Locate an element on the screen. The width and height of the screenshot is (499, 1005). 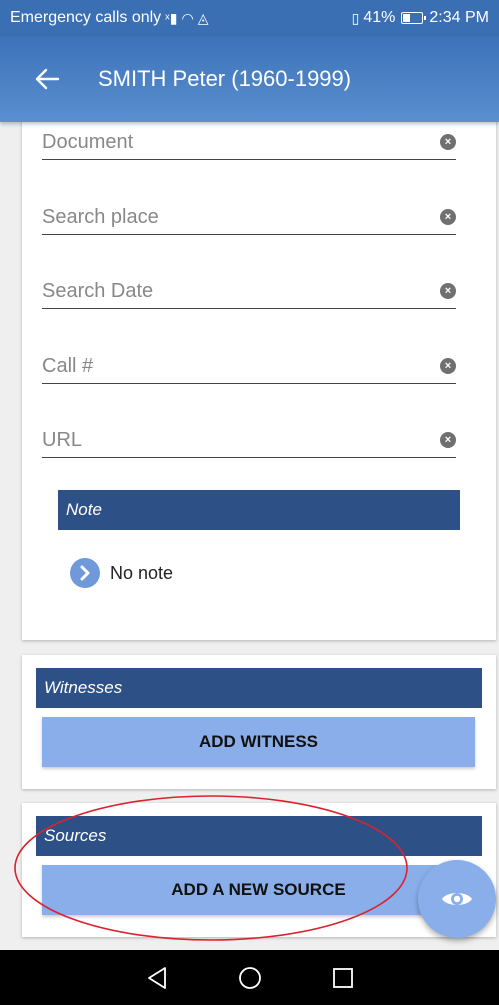
carrier-text: Emergency calls only is located at coordinates (86, 17).